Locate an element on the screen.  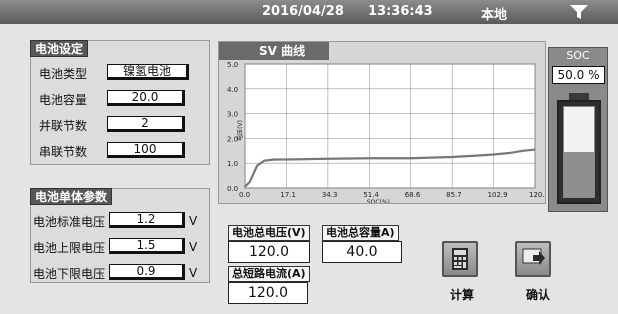
series-count-row: 串联节数 100 is located at coordinates (120, 150).